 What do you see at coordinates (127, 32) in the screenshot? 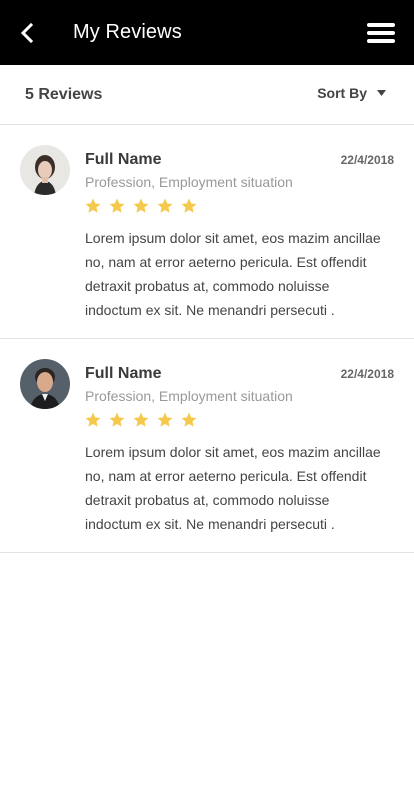
I see `page-title: My Reviews` at bounding box center [127, 32].